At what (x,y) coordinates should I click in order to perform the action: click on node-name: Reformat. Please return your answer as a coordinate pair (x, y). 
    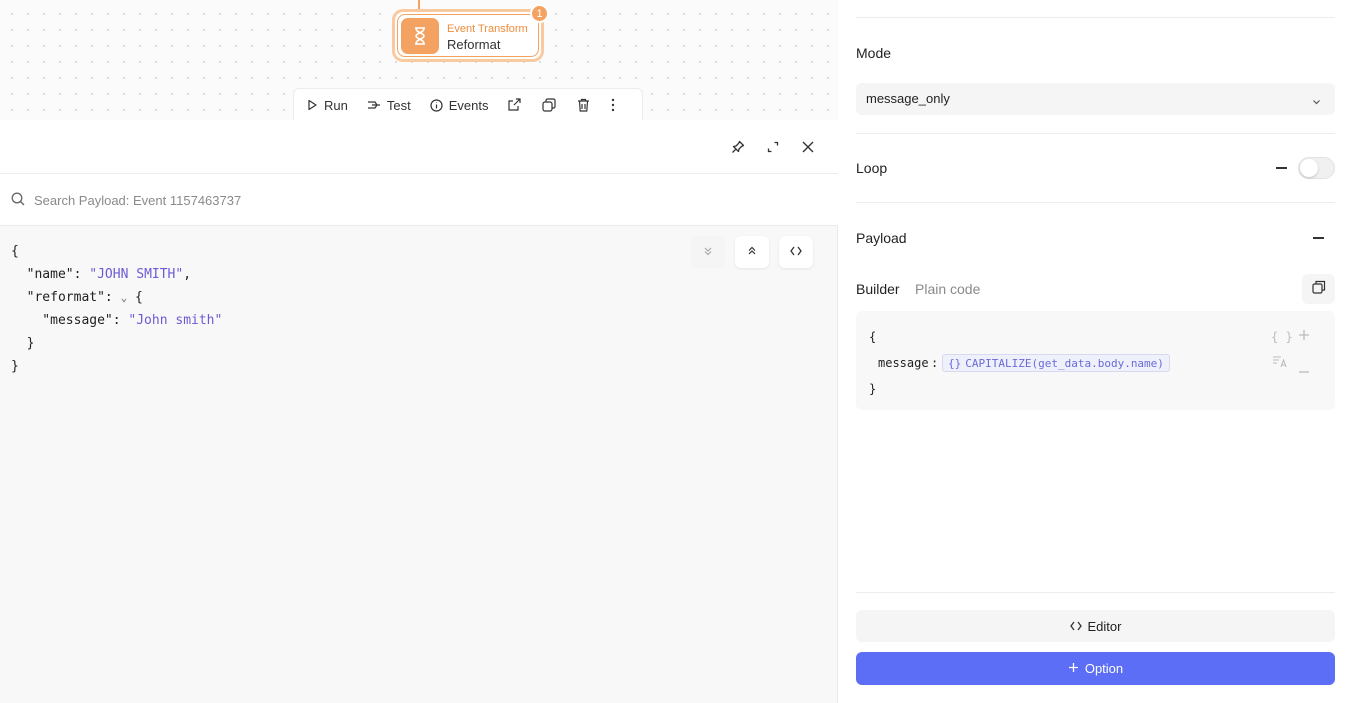
    Looking at the image, I should click on (474, 44).